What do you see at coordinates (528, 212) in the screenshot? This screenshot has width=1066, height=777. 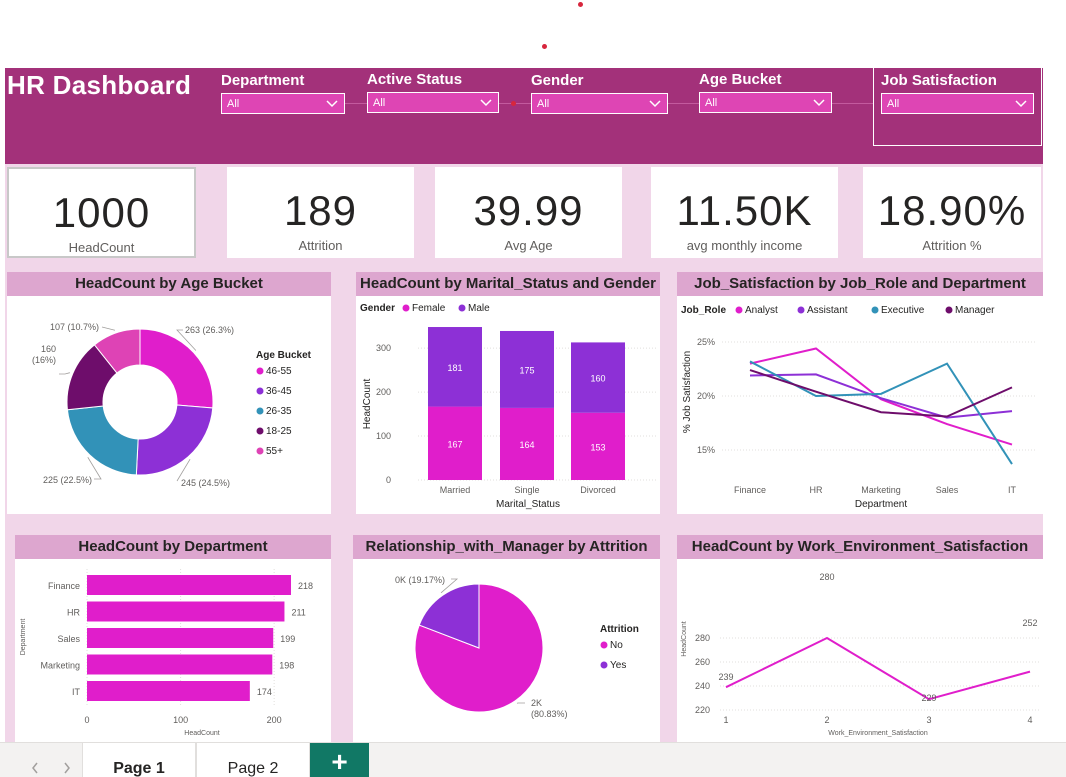 I see `kpi-card-avg-age: 39.99 Avg Age` at bounding box center [528, 212].